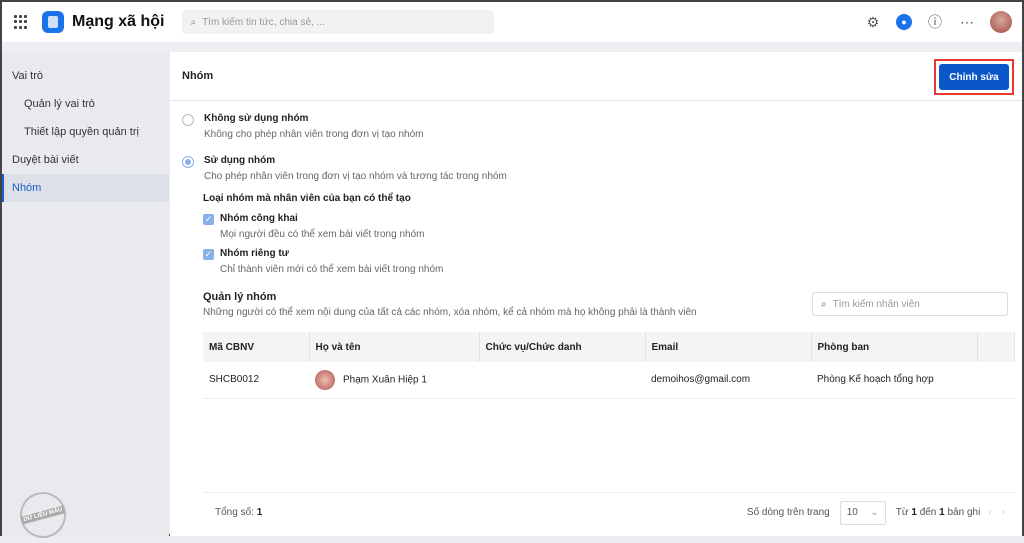  What do you see at coordinates (208, 219) in the screenshot?
I see `checkbox-public: ✓` at bounding box center [208, 219].